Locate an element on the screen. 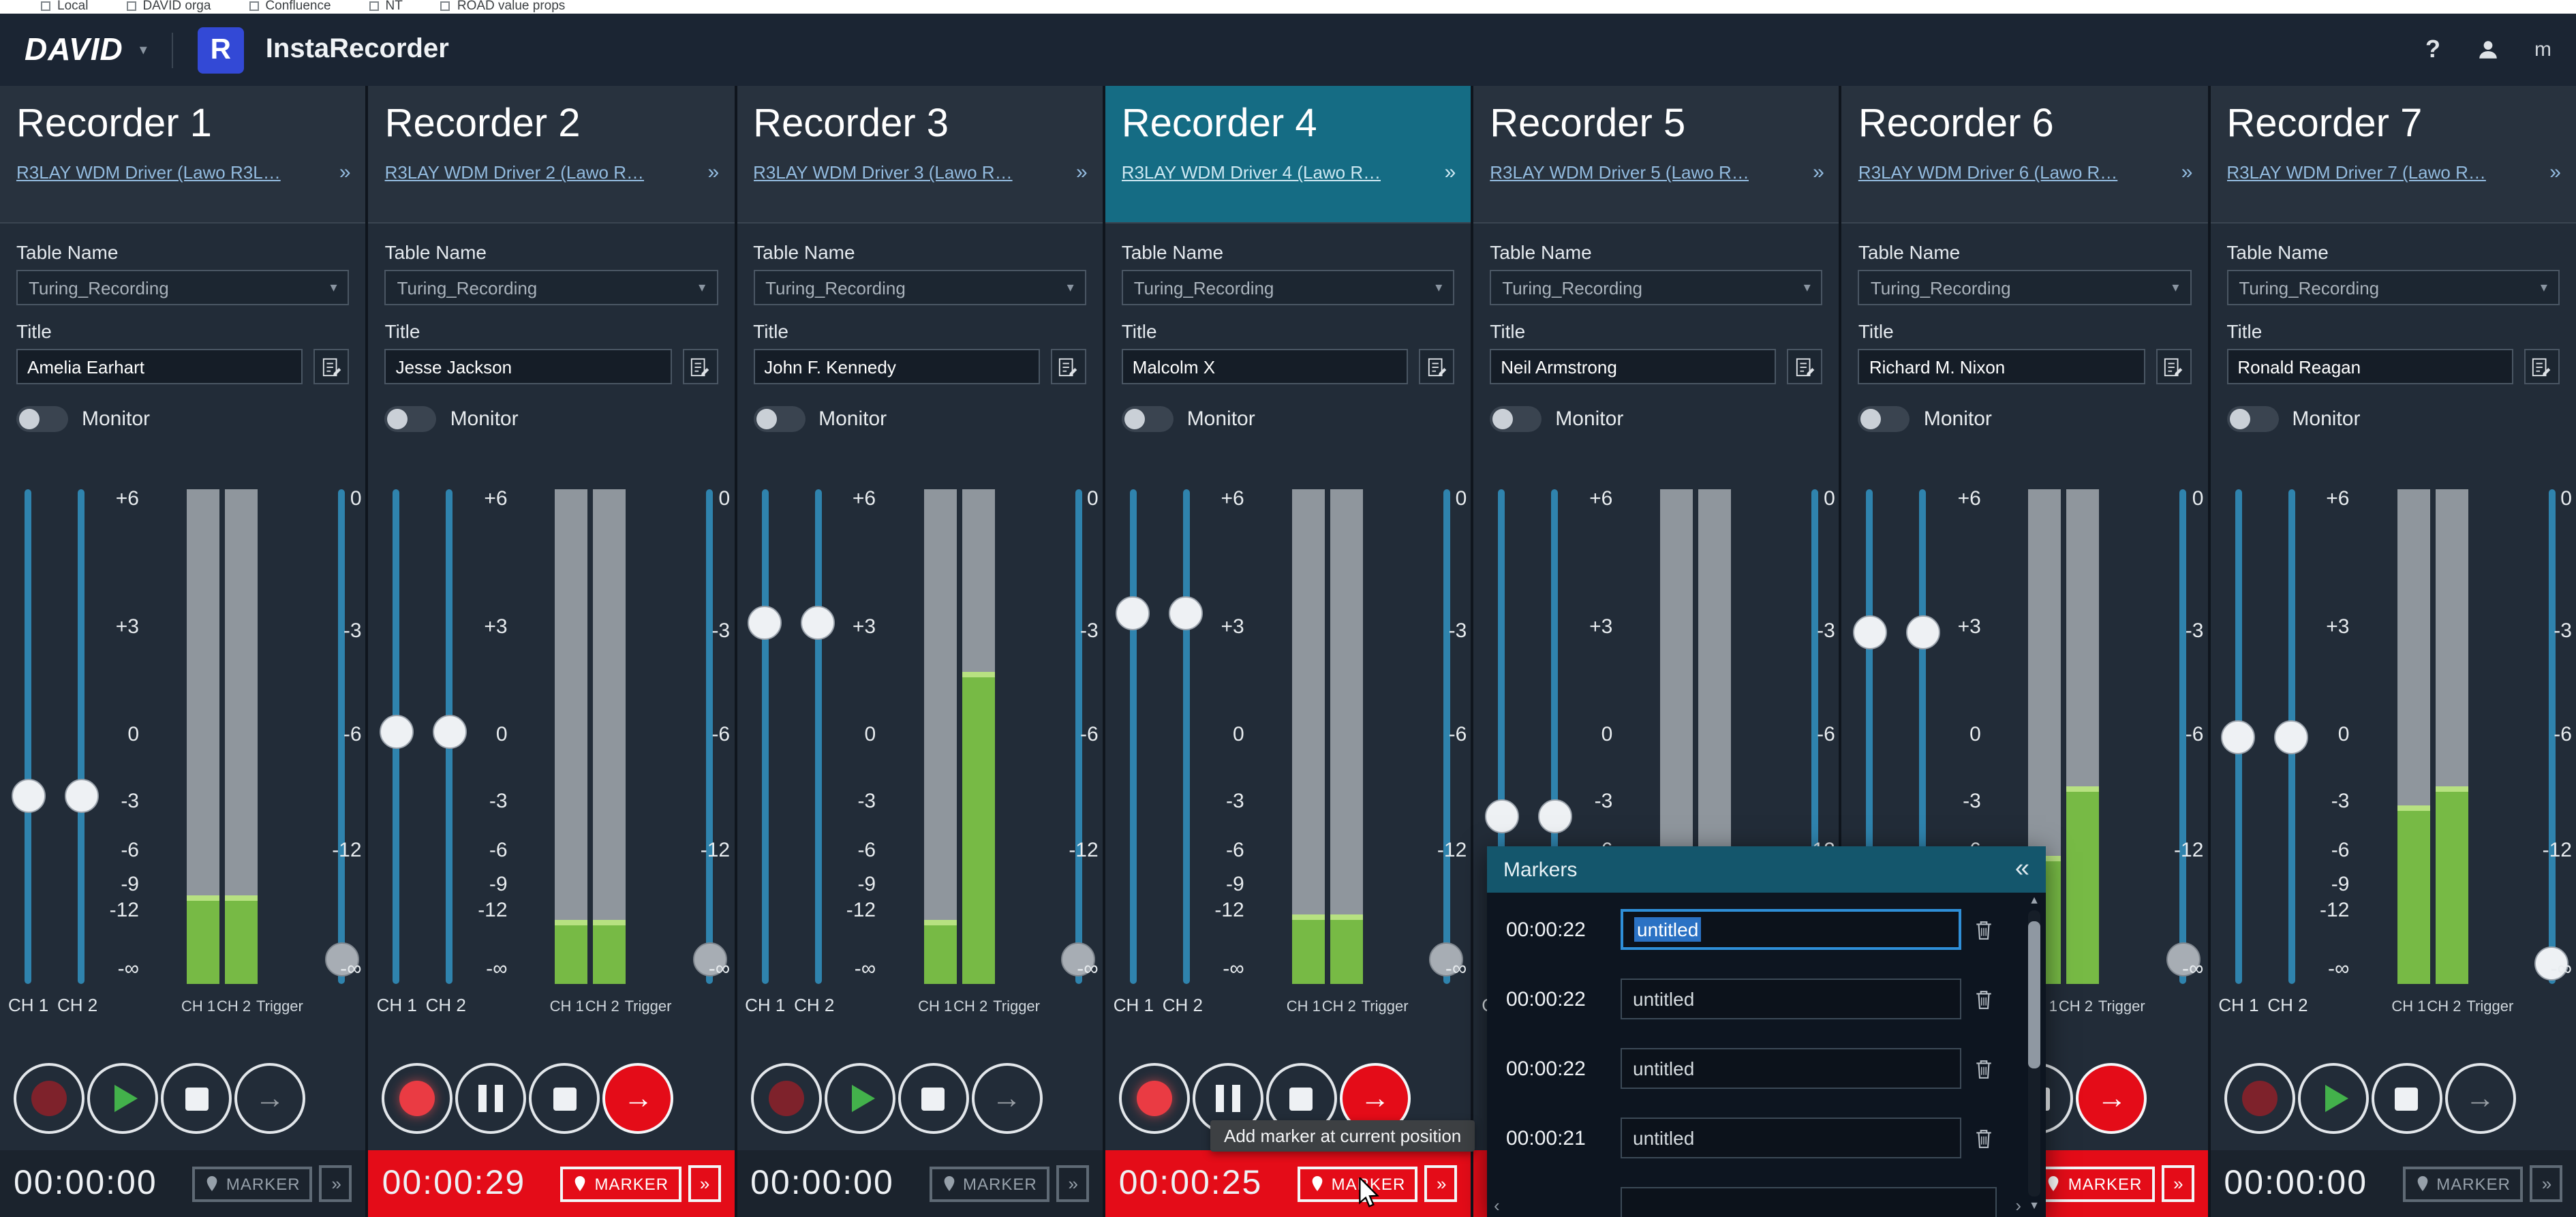 Image resolution: width=2576 pixels, height=1217 pixels. recorder-header: Recorder 5 R3LAY WDM Driver 5 (Lawo R… » is located at coordinates (1656, 155).